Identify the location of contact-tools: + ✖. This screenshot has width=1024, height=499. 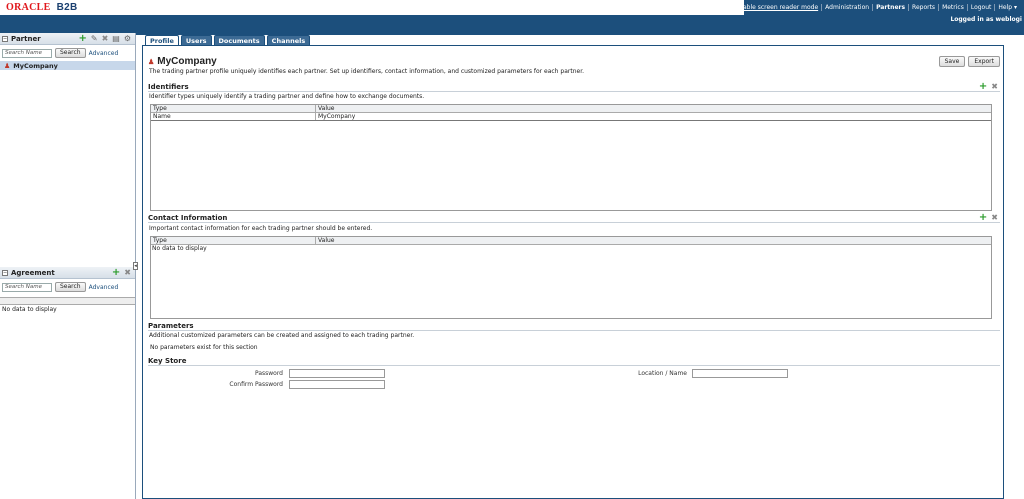
(988, 218).